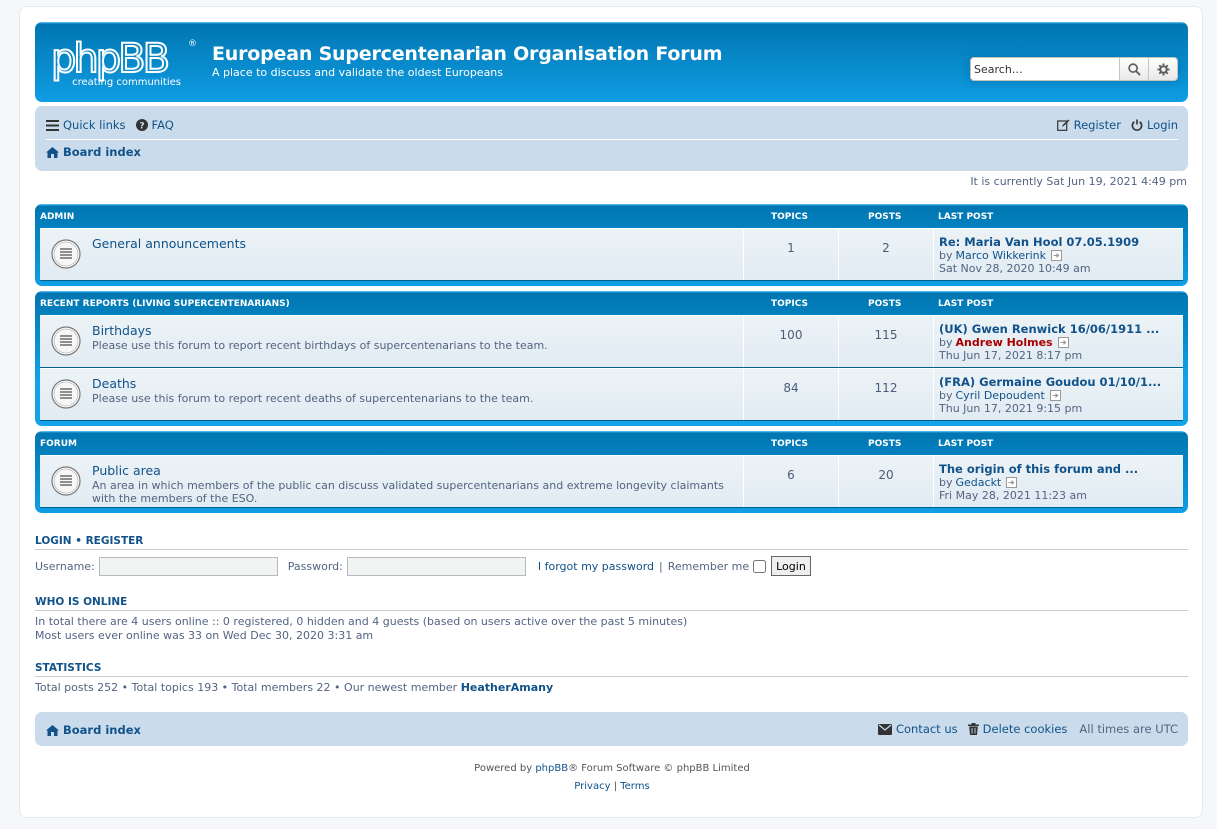 This screenshot has width=1217, height=829. I want to click on register-heading-link: REGISTER, so click(115, 541).